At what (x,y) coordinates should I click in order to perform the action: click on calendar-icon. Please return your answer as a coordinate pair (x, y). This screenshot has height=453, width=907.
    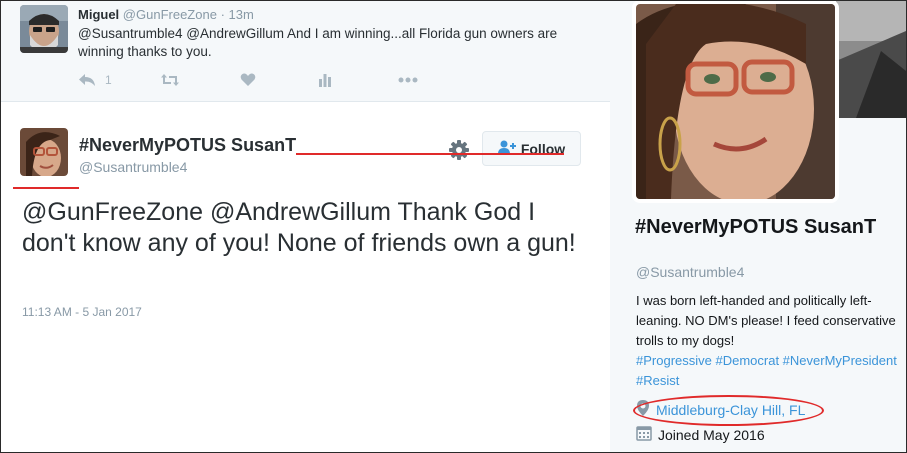
    Looking at the image, I should click on (644, 434).